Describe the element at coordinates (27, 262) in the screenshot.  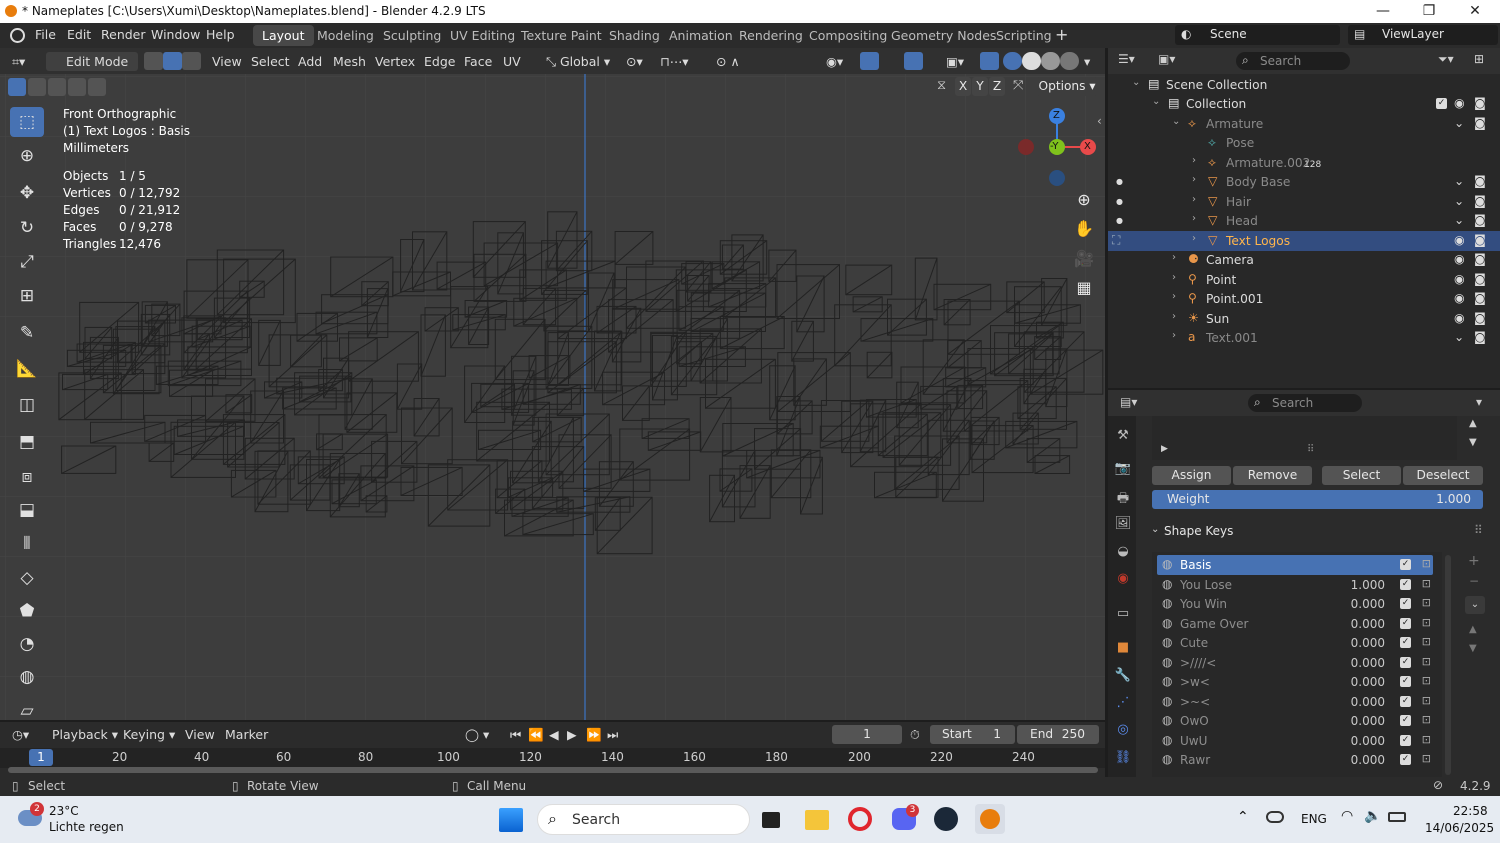
I see `scale-tool-icon: ⤢` at that location.